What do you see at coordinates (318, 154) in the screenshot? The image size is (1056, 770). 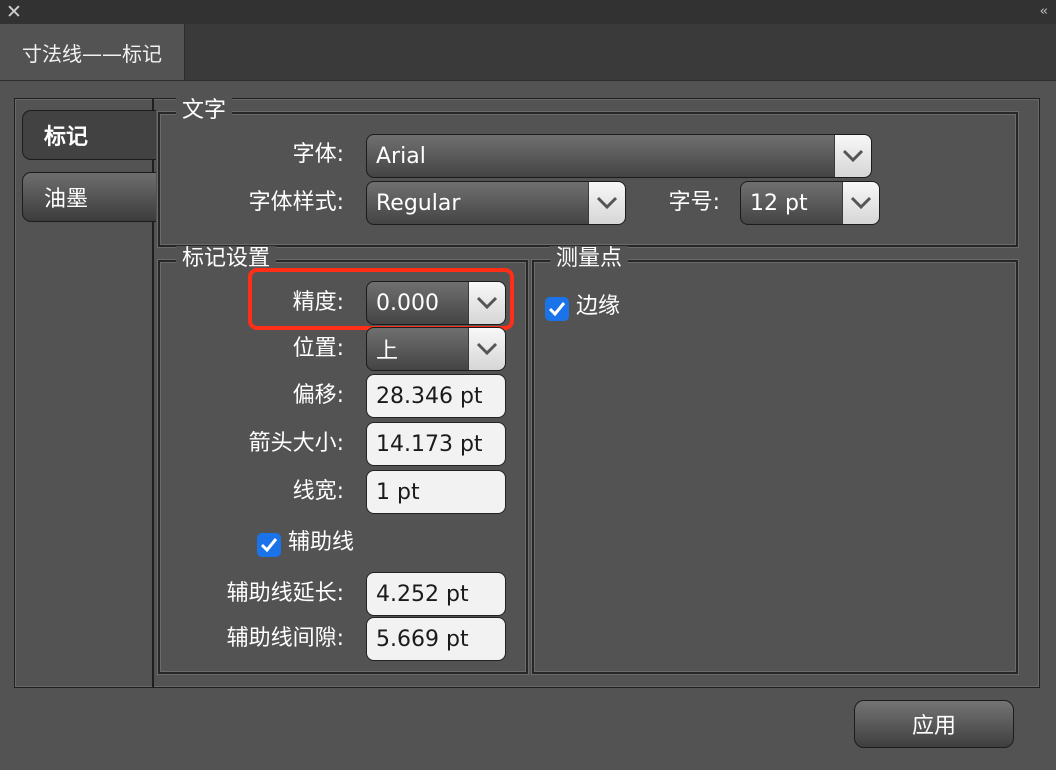 I see `font-label: 字体:` at bounding box center [318, 154].